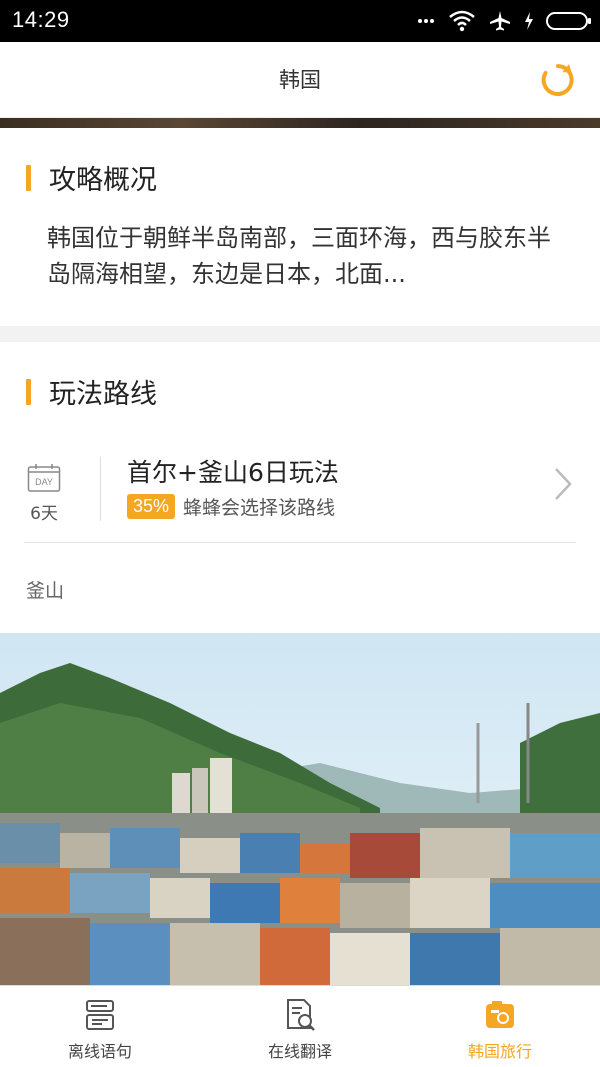 The width and height of the screenshot is (600, 1067). I want to click on tab-online-translate: 在线翻译, so click(300, 1026).